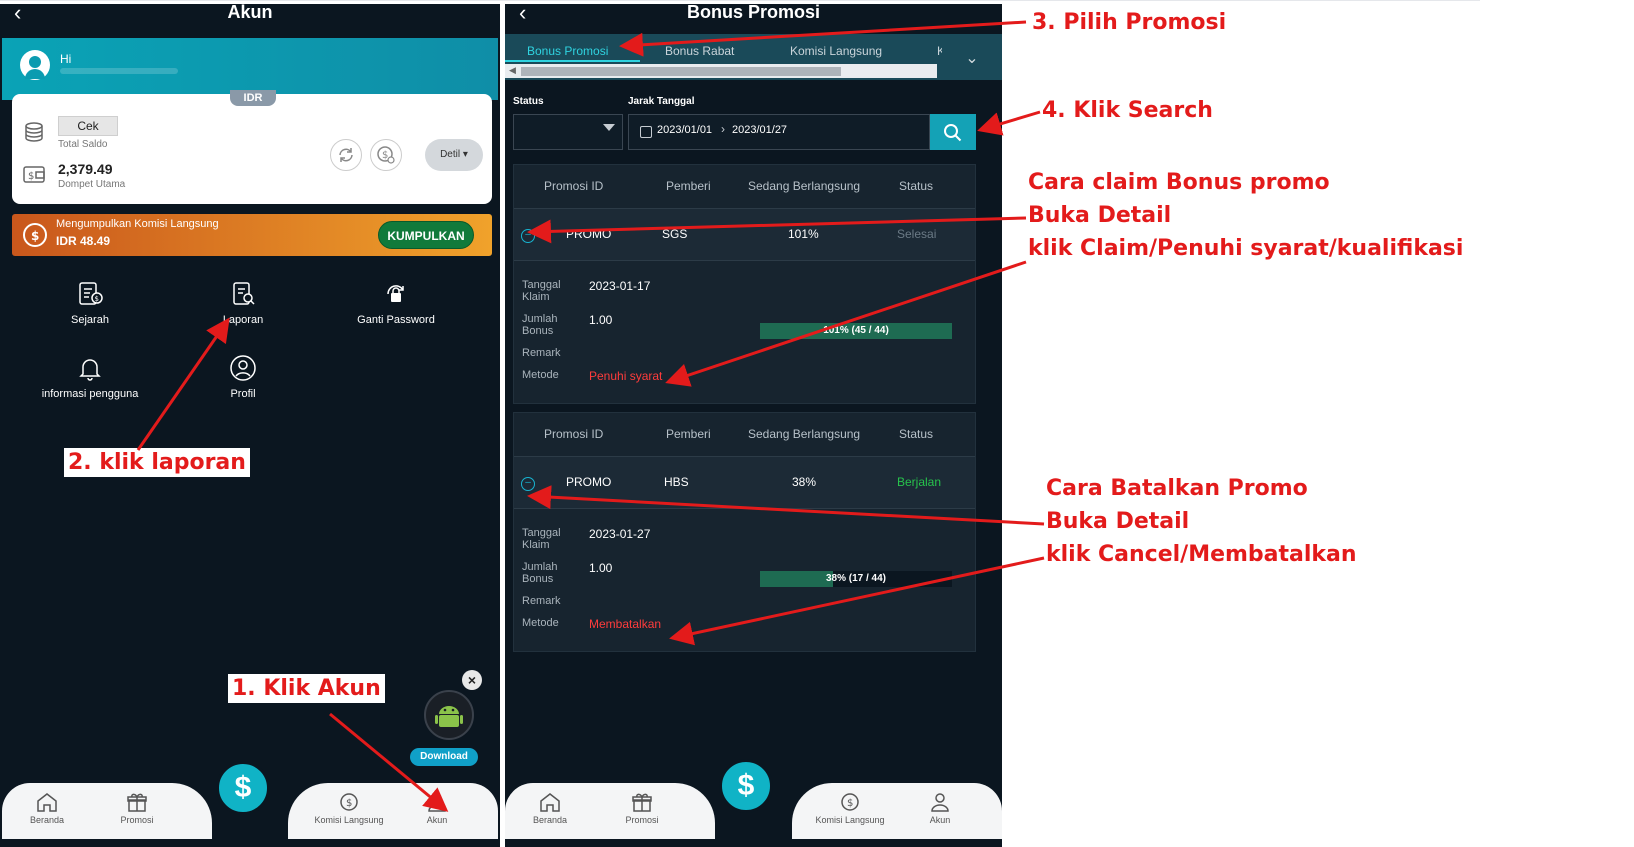 This screenshot has width=1634, height=847. What do you see at coordinates (681, 71) in the screenshot?
I see `scrollbar-thumb` at bounding box center [681, 71].